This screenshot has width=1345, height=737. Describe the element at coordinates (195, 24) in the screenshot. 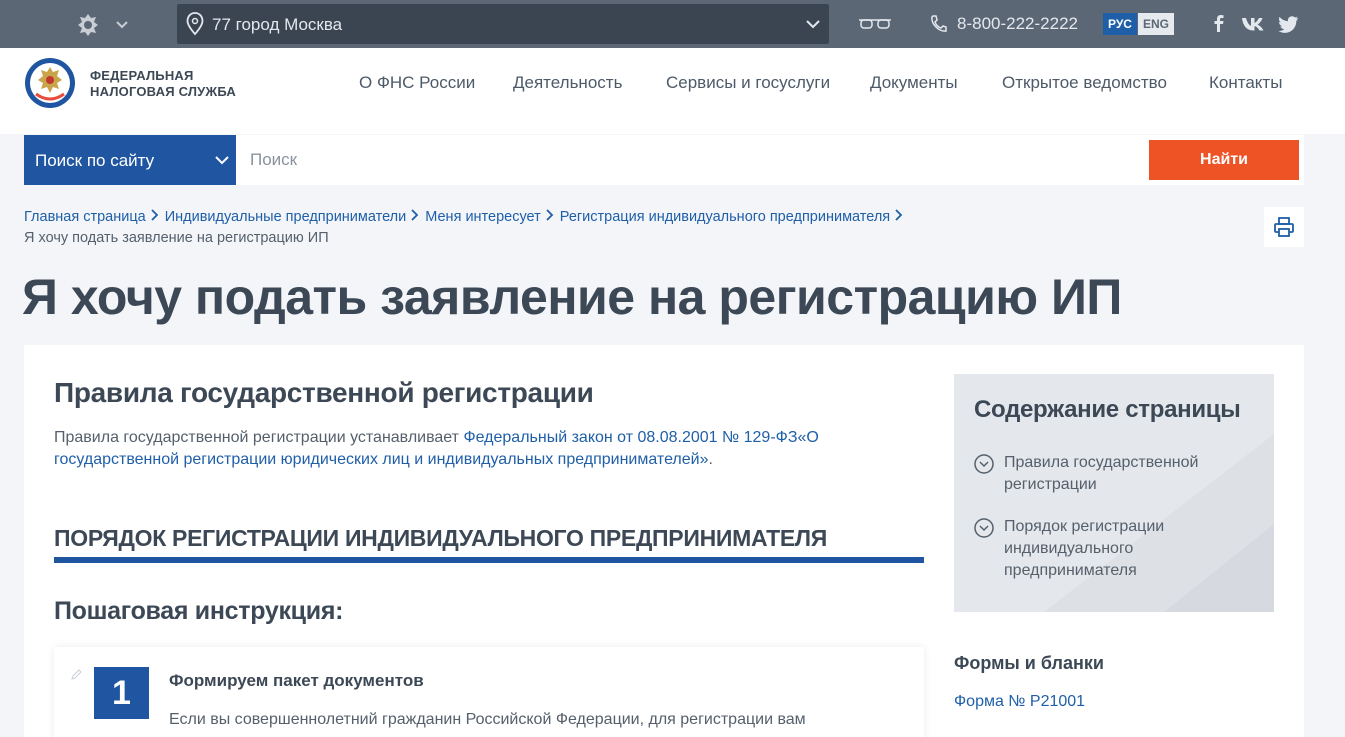

I see `location-pin-icon` at that location.